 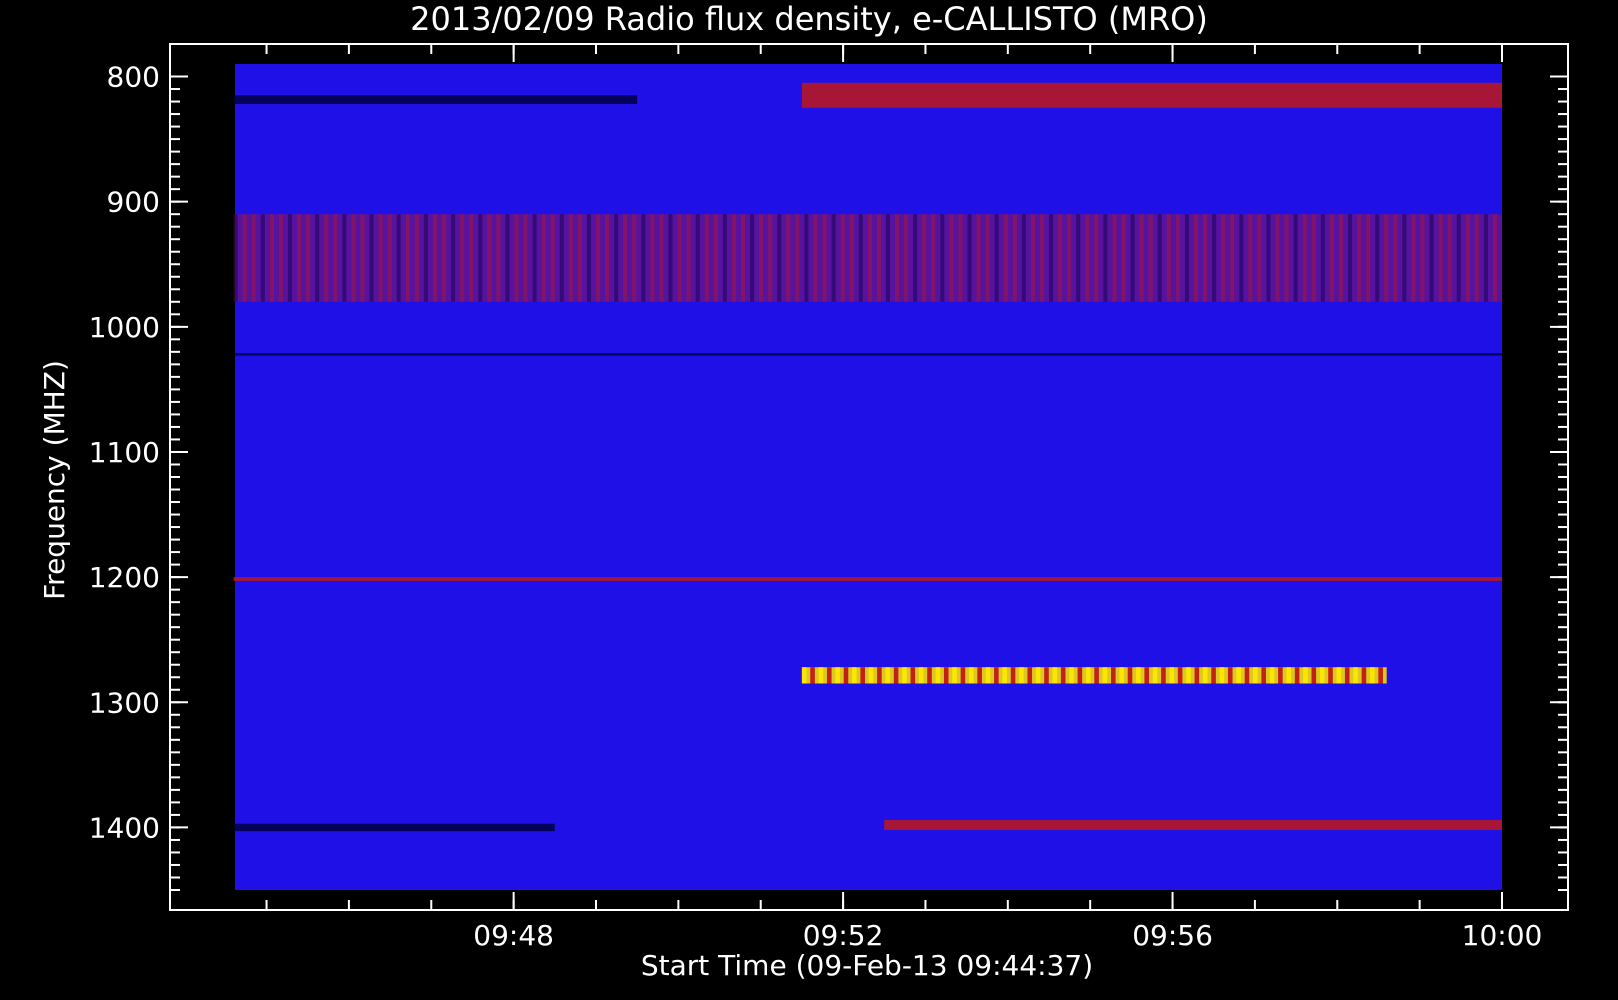 What do you see at coordinates (394, 827) in the screenshot?
I see `spectrogram-feature-7: dark band 1400` at bounding box center [394, 827].